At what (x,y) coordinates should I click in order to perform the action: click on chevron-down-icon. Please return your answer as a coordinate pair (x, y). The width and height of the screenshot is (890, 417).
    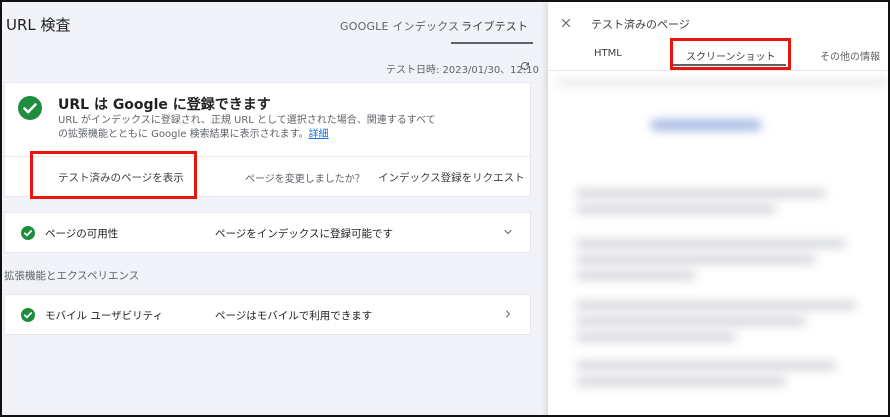
    Looking at the image, I should click on (508, 232).